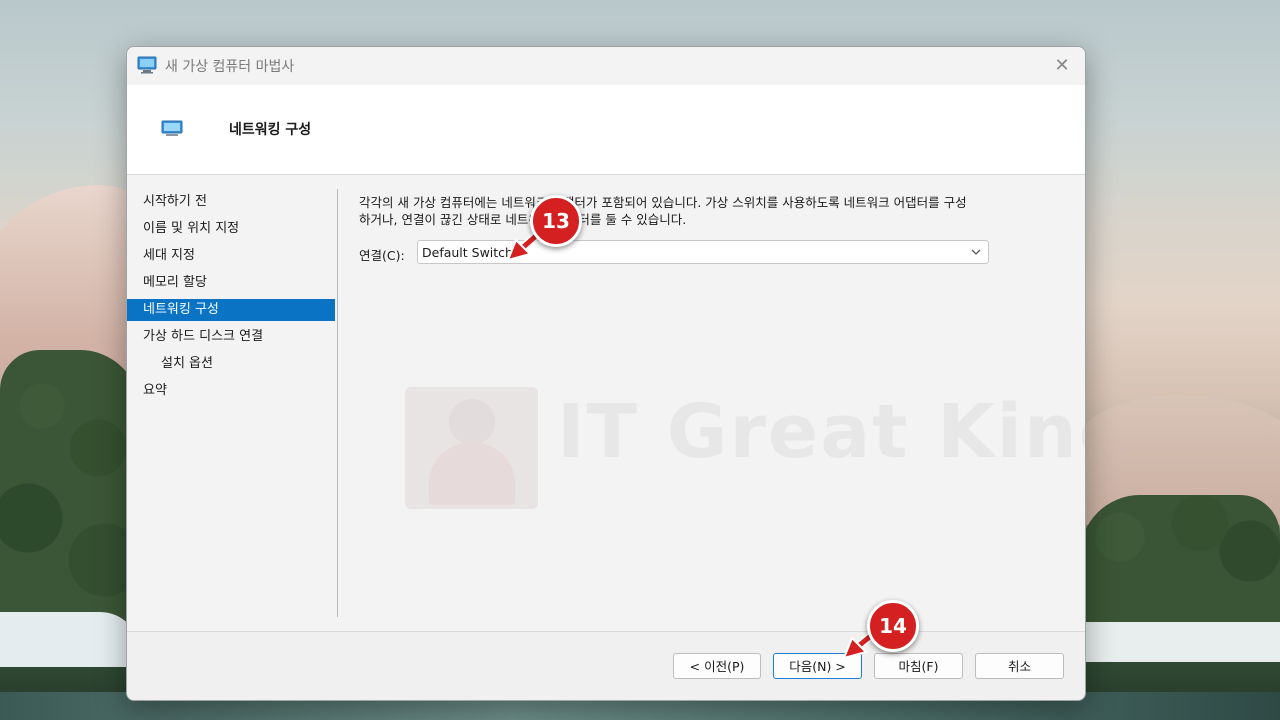 Image resolution: width=1280 pixels, height=720 pixels. I want to click on watermark: IT Great King, so click(745, 449).